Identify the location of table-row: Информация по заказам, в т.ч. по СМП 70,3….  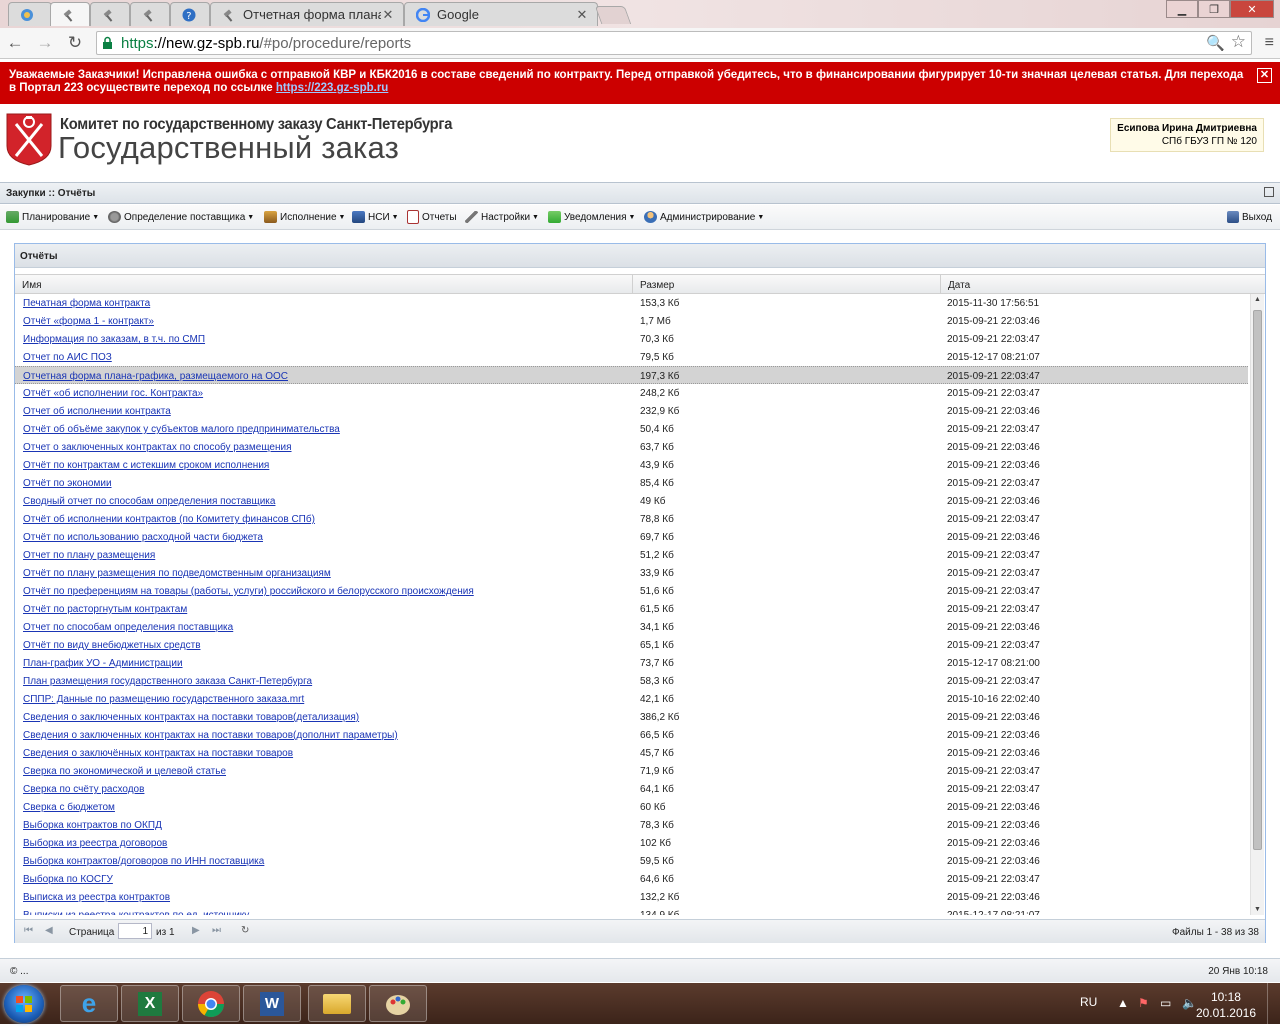
(631, 339).